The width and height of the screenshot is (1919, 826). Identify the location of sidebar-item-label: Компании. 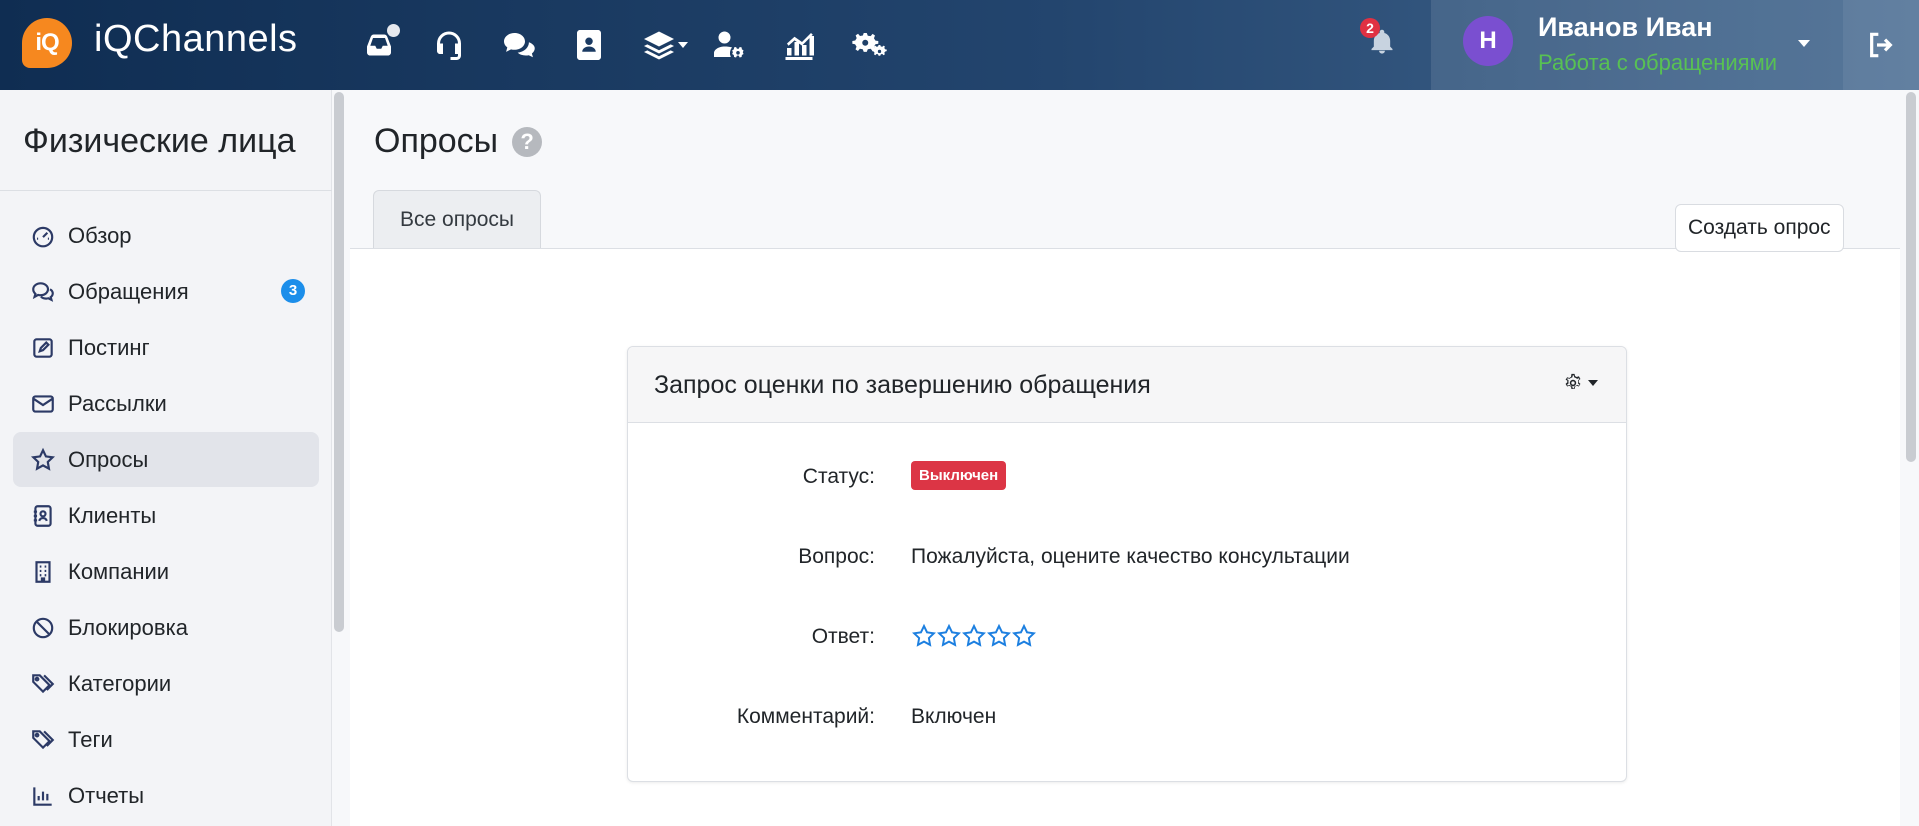
(119, 571).